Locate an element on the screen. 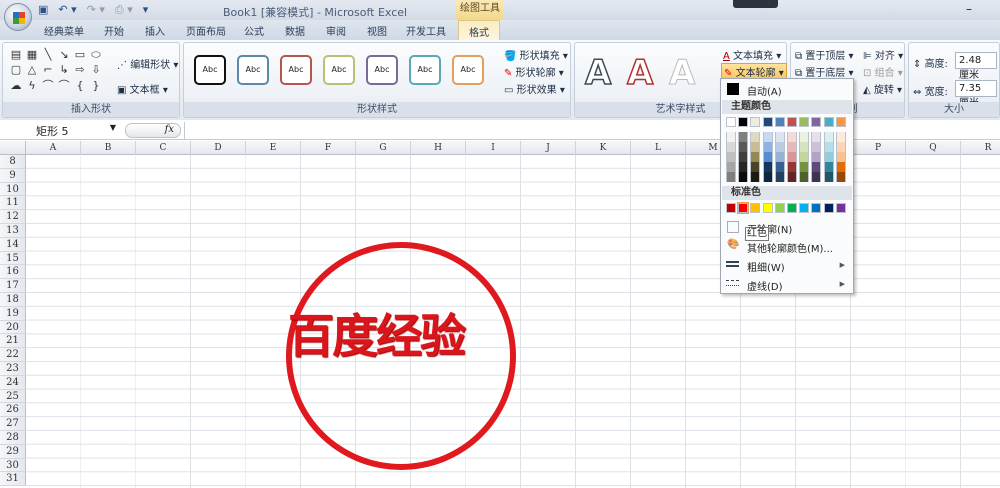 This screenshot has width=1000, height=488. shape-2-icon: ╲ is located at coordinates (48, 54).